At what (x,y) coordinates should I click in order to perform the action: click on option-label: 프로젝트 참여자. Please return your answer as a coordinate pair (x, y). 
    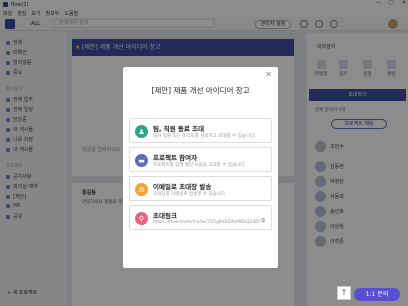
    Looking at the image, I should click on (175, 158).